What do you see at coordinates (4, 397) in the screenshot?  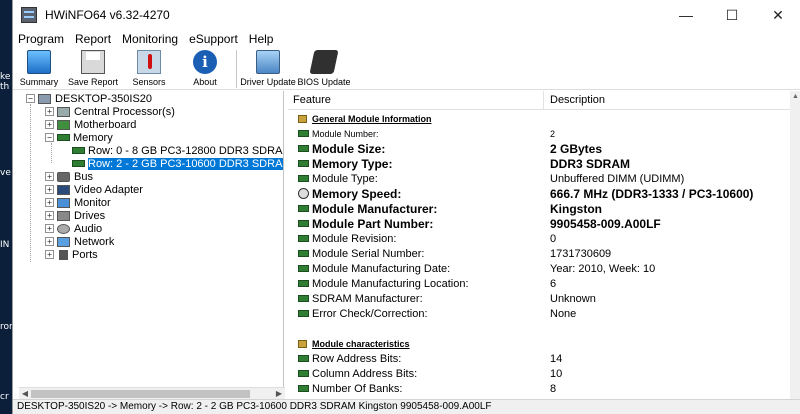 I see `desktop-text-fragment: cr` at bounding box center [4, 397].